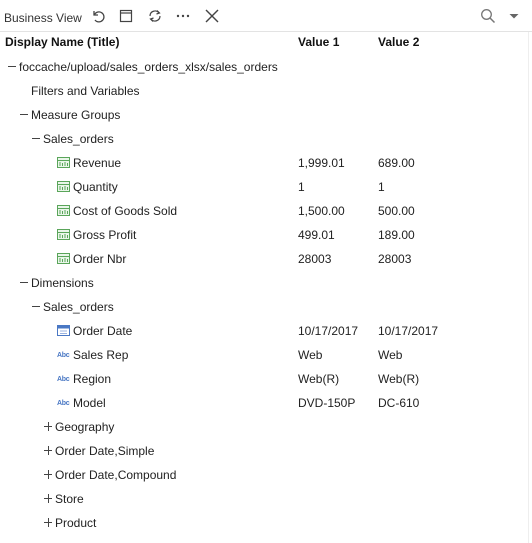 The image size is (532, 543). Describe the element at coordinates (316, 235) in the screenshot. I see `value1-cell: 499.01` at that location.